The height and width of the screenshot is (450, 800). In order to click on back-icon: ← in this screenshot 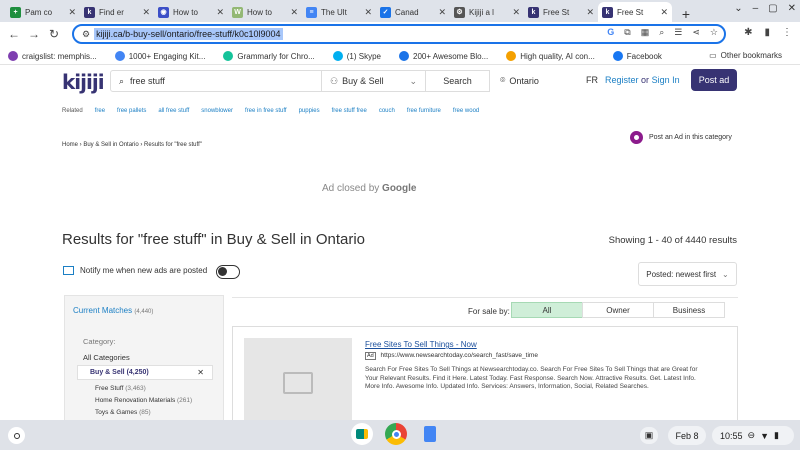, I will do `click(14, 34)`.